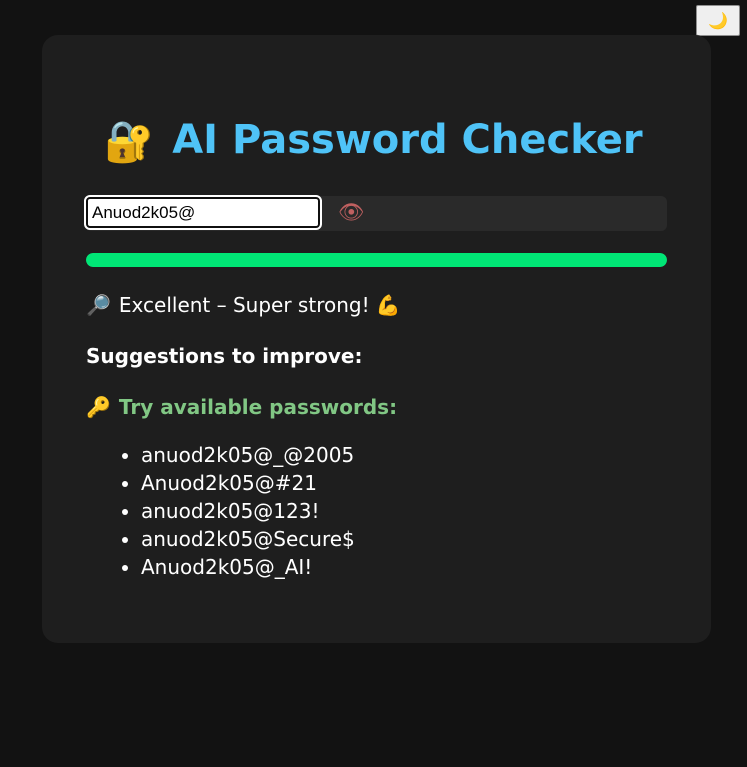  What do you see at coordinates (248, 511) in the screenshot?
I see `suggested-password-item: anuod2k05@123!` at bounding box center [248, 511].